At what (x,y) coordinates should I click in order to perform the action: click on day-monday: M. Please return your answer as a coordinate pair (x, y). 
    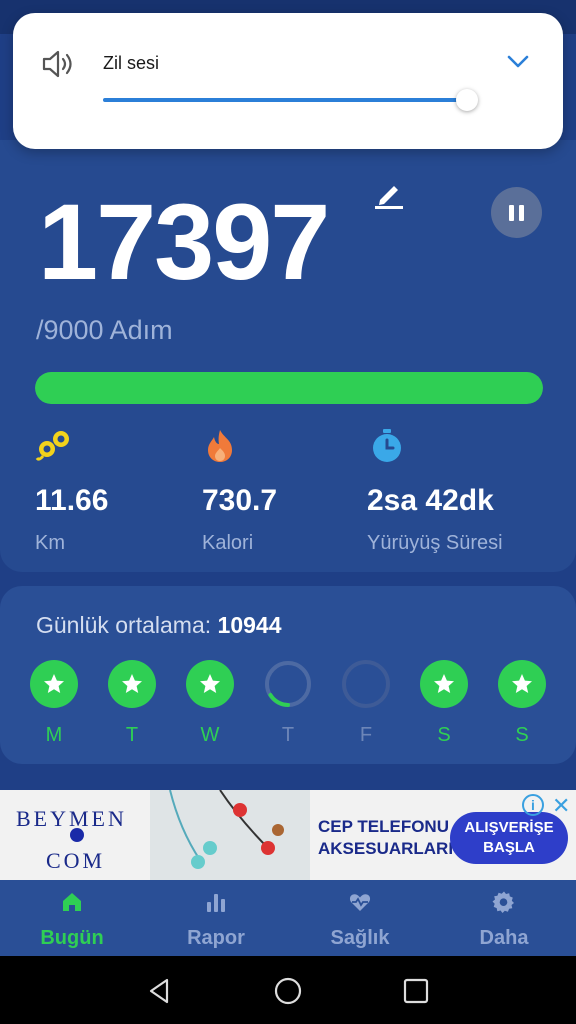
    Looking at the image, I should click on (54, 703).